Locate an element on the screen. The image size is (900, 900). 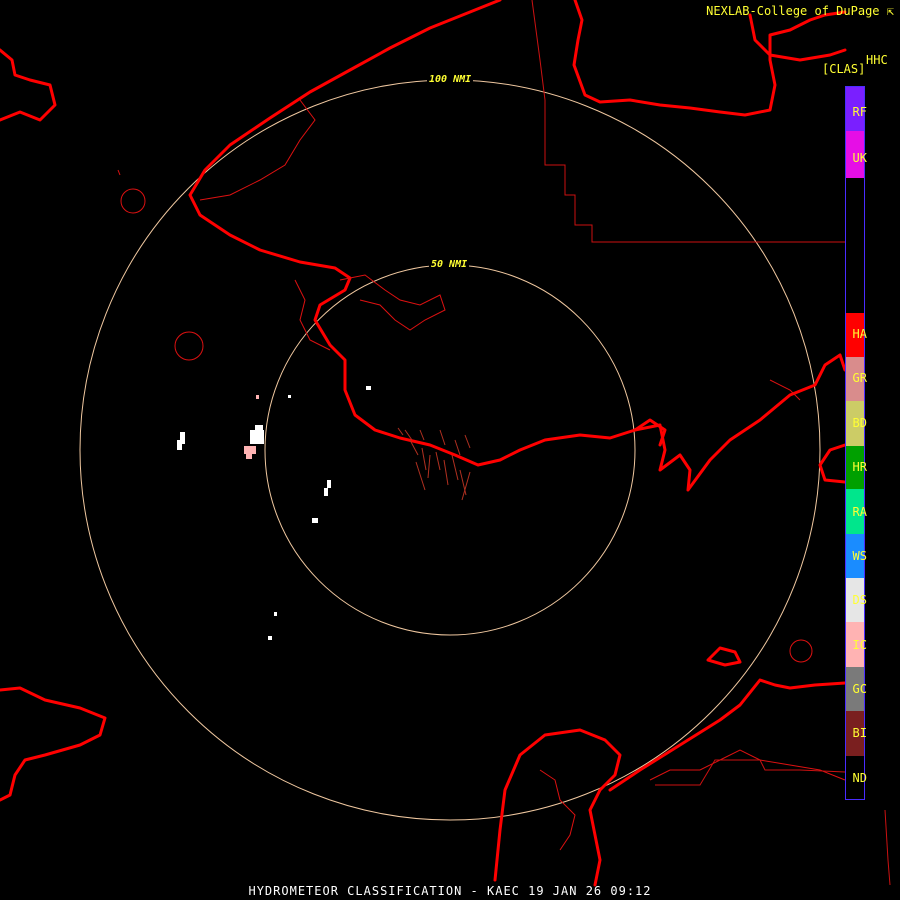
echoes is located at coordinates (324, 513).